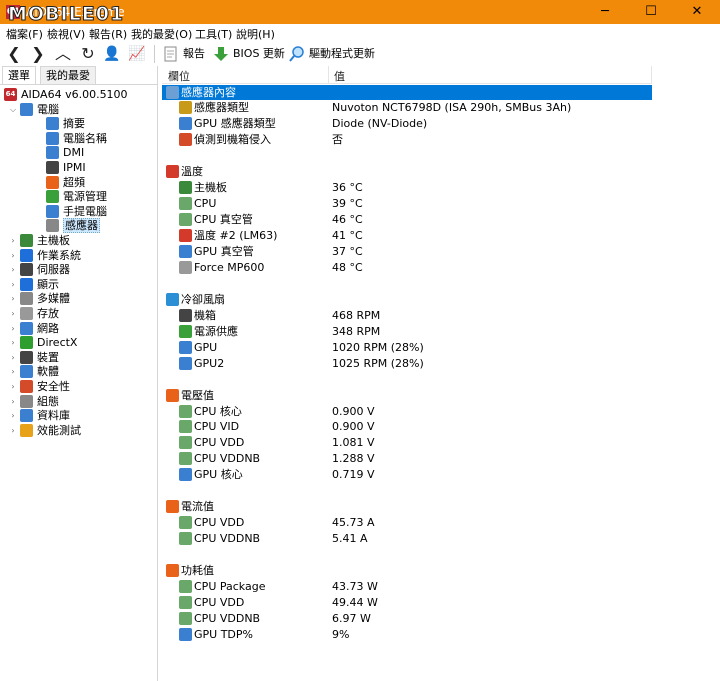  What do you see at coordinates (407, 363) in the screenshot?
I see `sensor-row: GPU2 1025 RPM (28%)` at bounding box center [407, 363].